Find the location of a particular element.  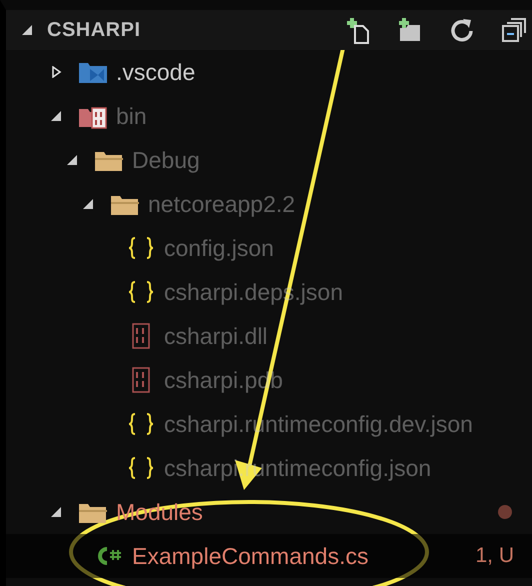

tree-item: config.json is located at coordinates (269, 248).